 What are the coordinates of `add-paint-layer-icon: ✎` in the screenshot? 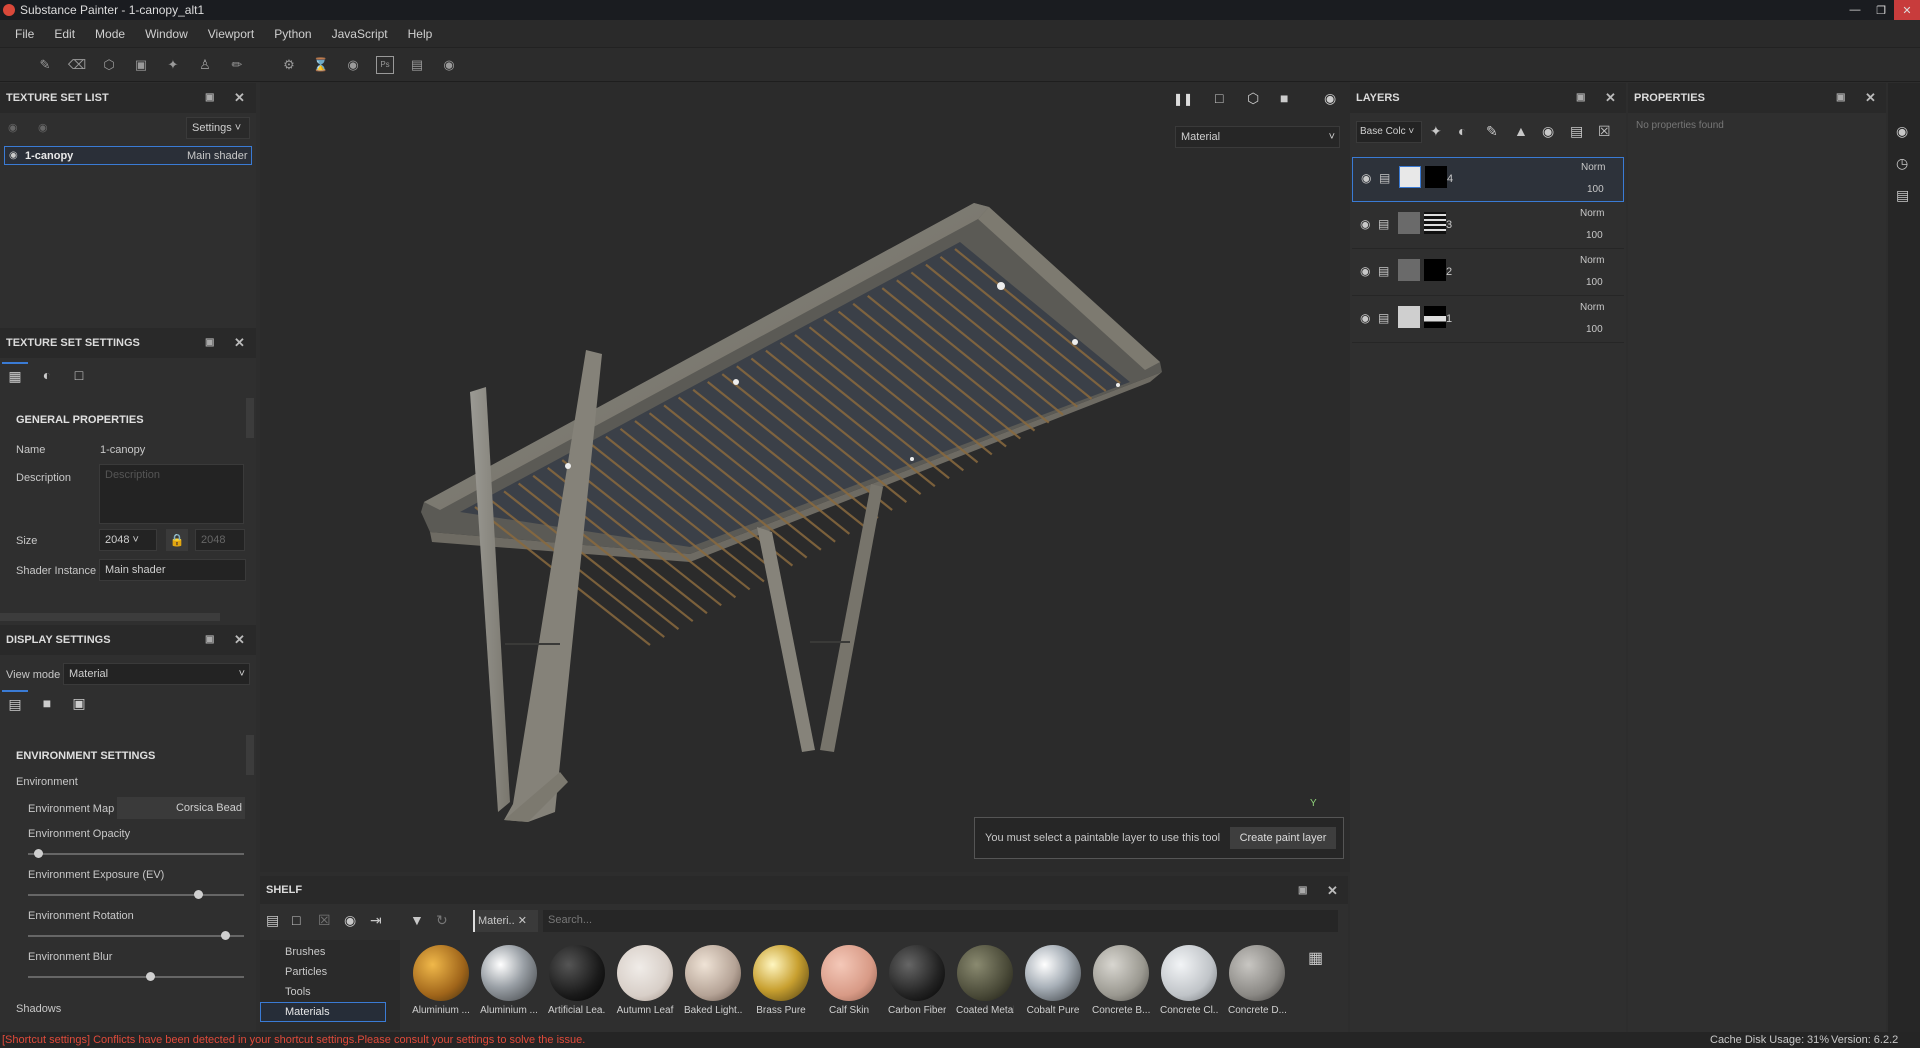 It's located at (1492, 131).